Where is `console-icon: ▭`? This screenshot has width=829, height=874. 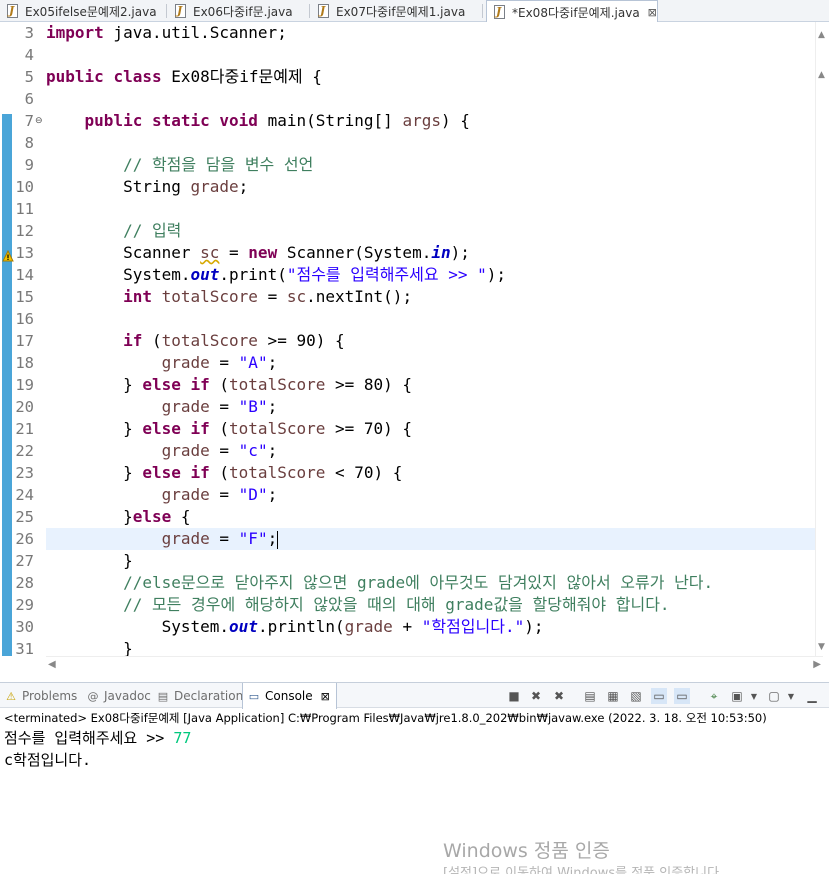 console-icon: ▭ is located at coordinates (254, 696).